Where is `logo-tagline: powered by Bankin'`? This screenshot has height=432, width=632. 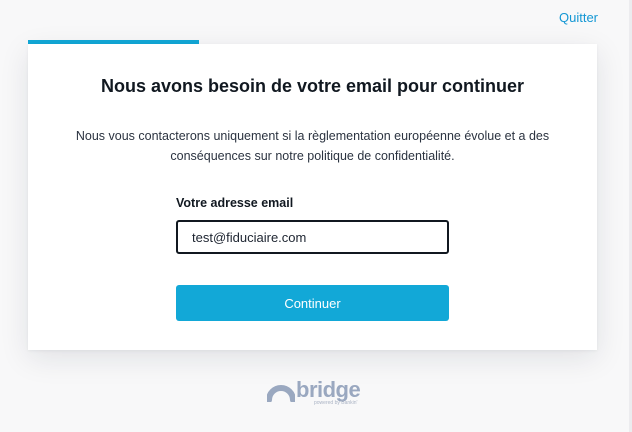
logo-tagline: powered by Bankin' is located at coordinates (336, 403).